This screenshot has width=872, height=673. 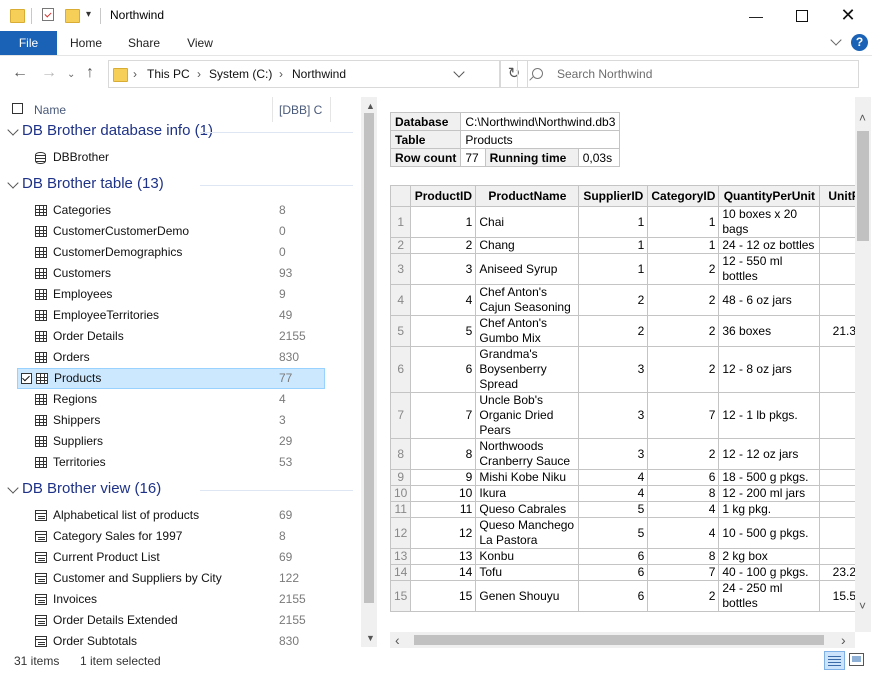 What do you see at coordinates (300, 110) in the screenshot?
I see `column-header-count: [DBB] C` at bounding box center [300, 110].